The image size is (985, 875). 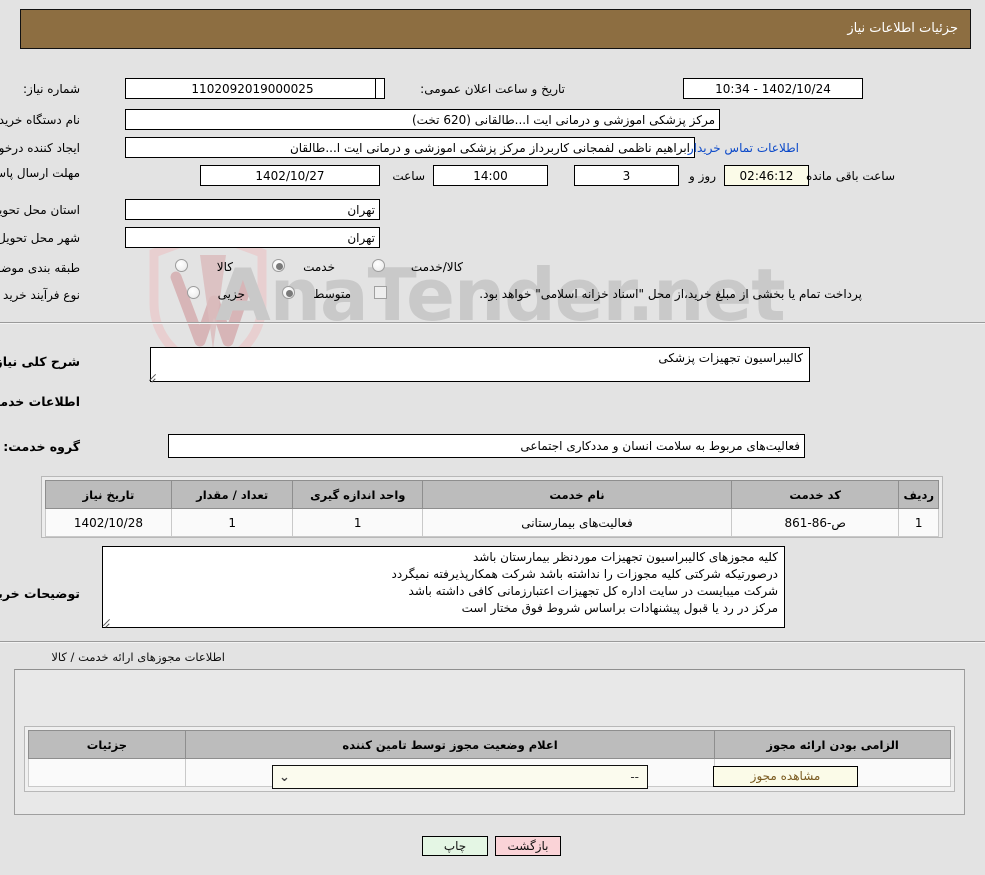 What do you see at coordinates (832, 744) in the screenshot?
I see `col-permit-required: الزامی بودن ارائه مجوز` at bounding box center [832, 744].